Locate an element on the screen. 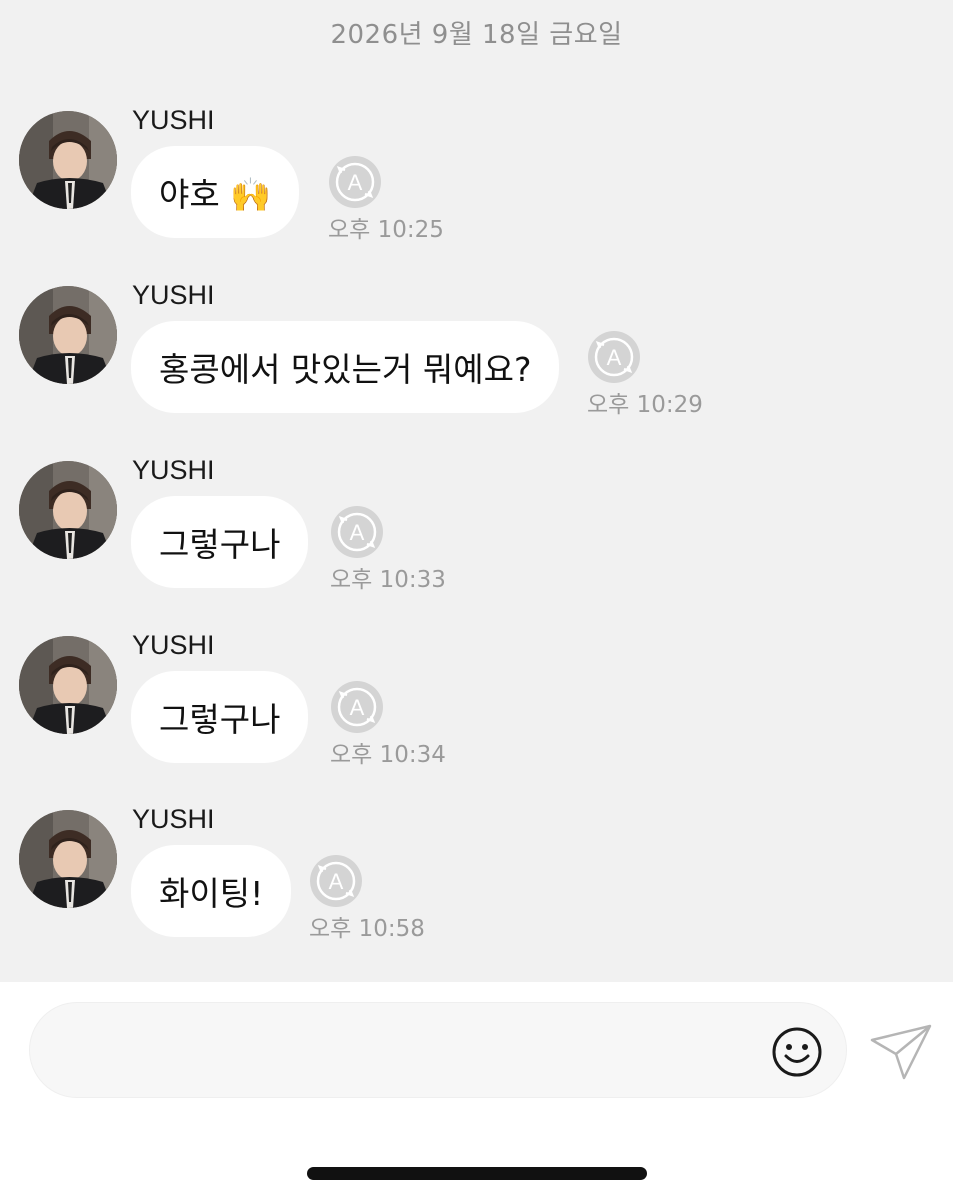 This screenshot has width=953, height=1200. message-row: YUSHI 야호 🙌 A 오후 10:25 is located at coordinates (476, 178).